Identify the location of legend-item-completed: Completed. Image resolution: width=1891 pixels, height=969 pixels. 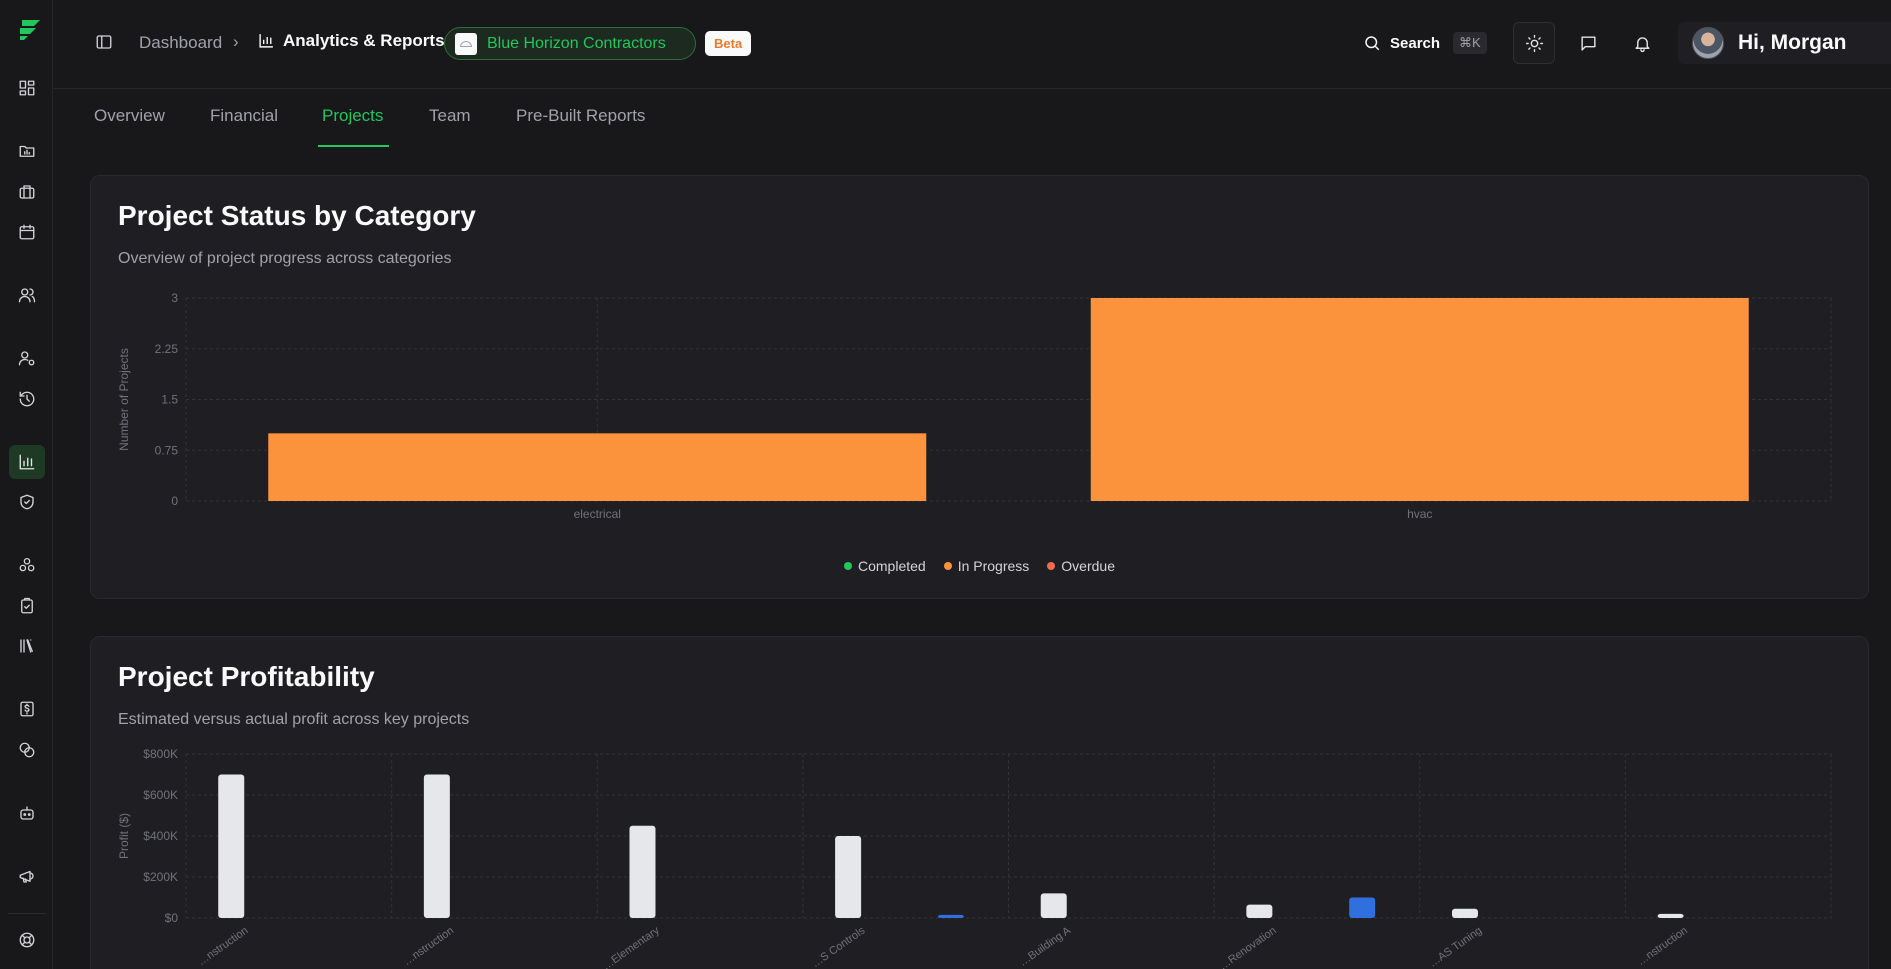
(885, 566).